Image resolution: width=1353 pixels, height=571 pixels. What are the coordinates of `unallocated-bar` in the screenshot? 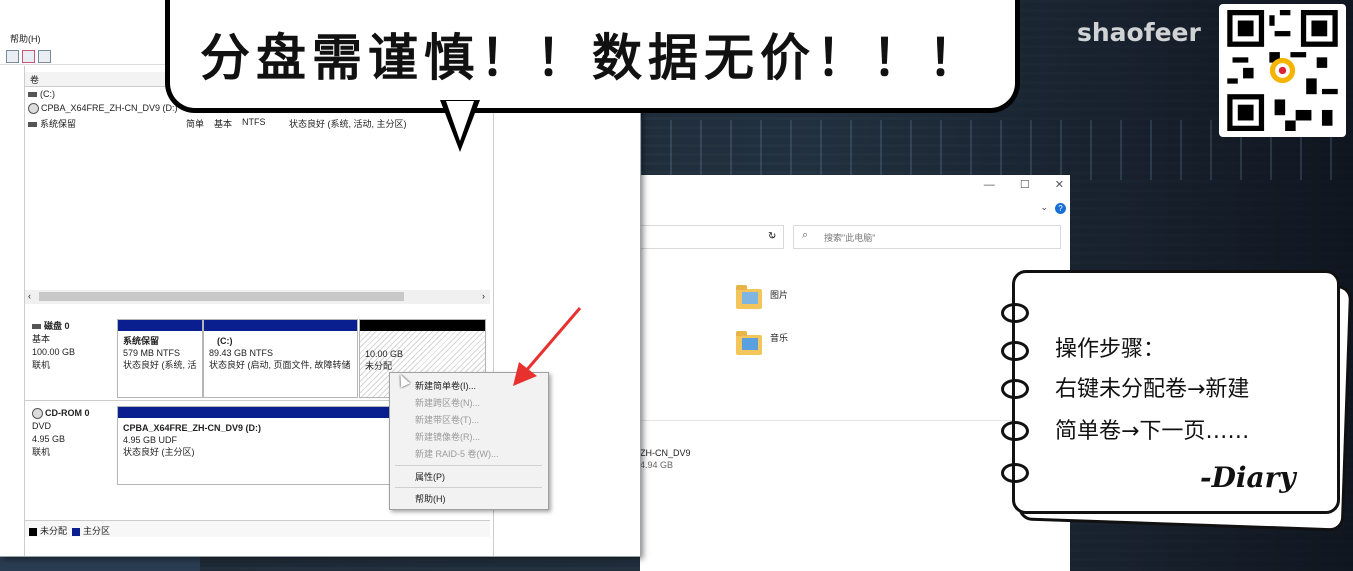 It's located at (422, 325).